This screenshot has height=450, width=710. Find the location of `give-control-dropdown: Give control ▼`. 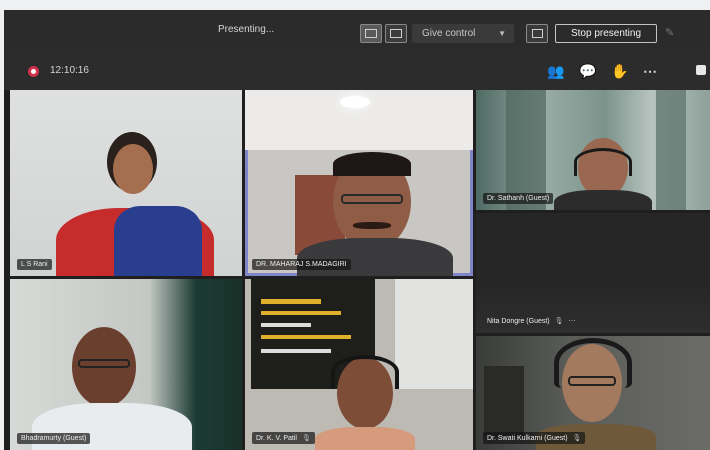

give-control-dropdown: Give control ▼ is located at coordinates (463, 33).